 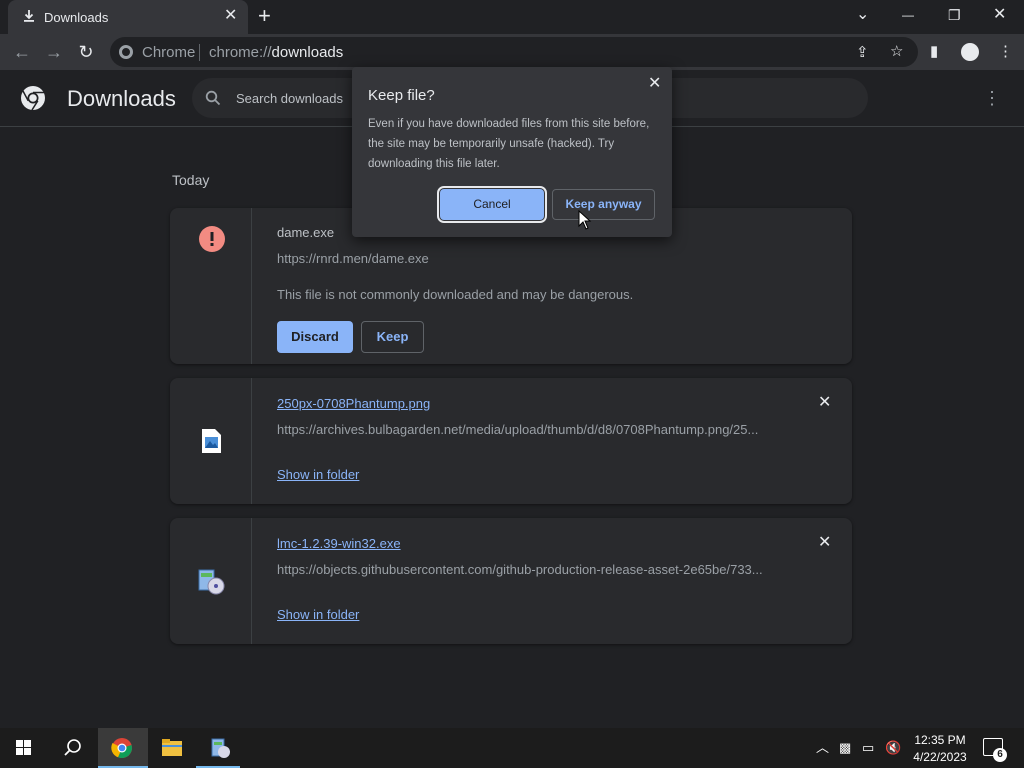 What do you see at coordinates (1000, 755) in the screenshot?
I see `notification-count-badge: 6` at bounding box center [1000, 755].